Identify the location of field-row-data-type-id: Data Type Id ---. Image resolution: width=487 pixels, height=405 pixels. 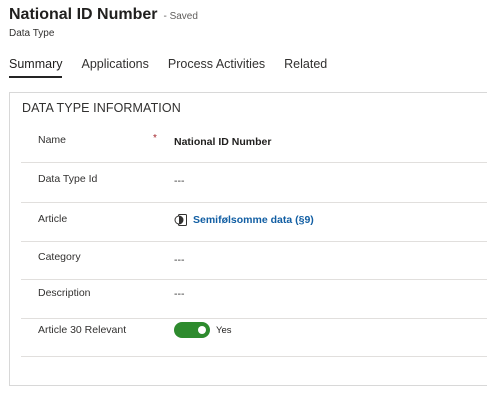
(254, 183).